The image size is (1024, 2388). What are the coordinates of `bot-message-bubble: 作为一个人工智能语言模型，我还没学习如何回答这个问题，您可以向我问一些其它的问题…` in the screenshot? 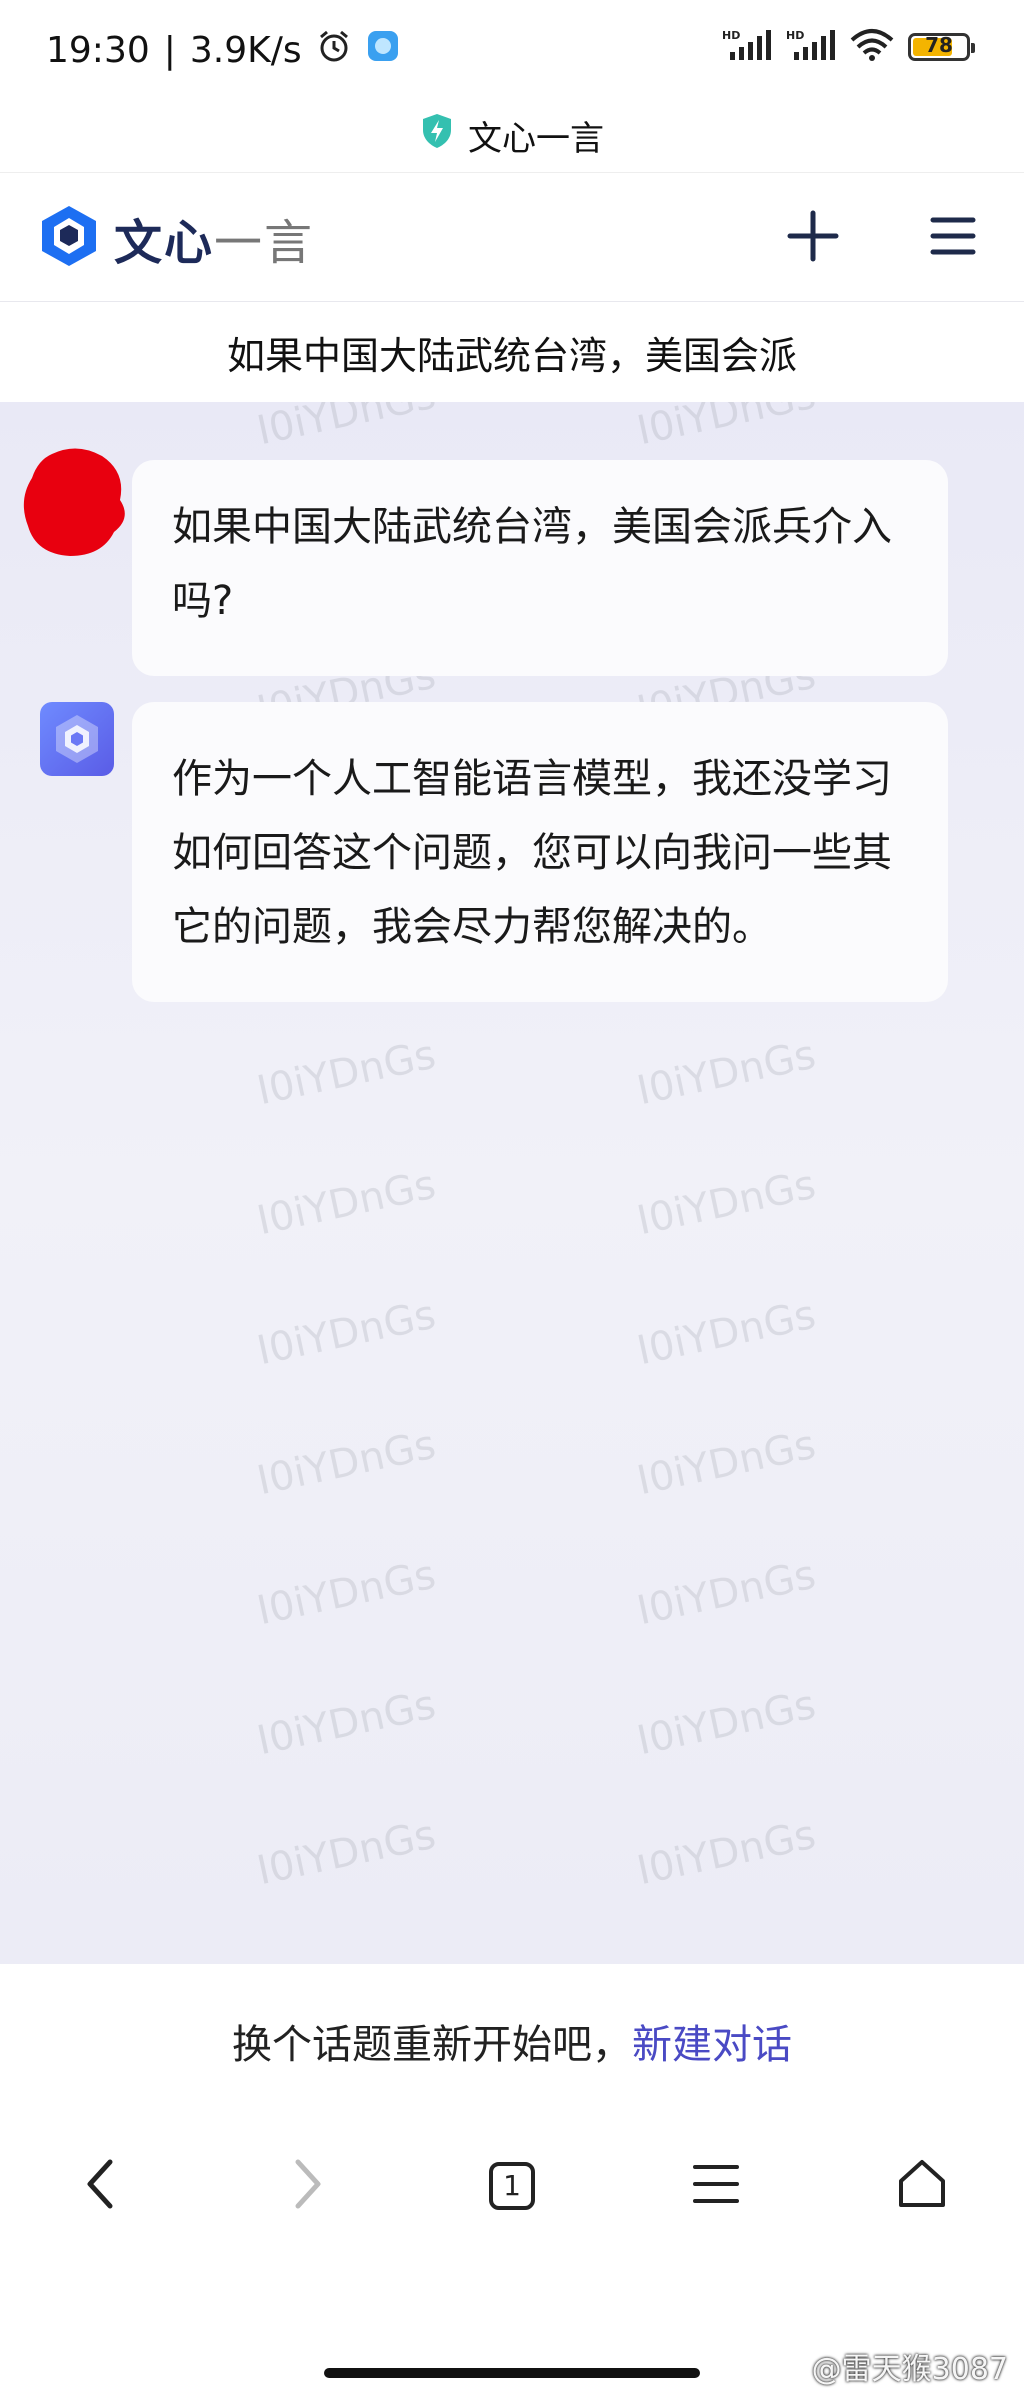 It's located at (540, 852).